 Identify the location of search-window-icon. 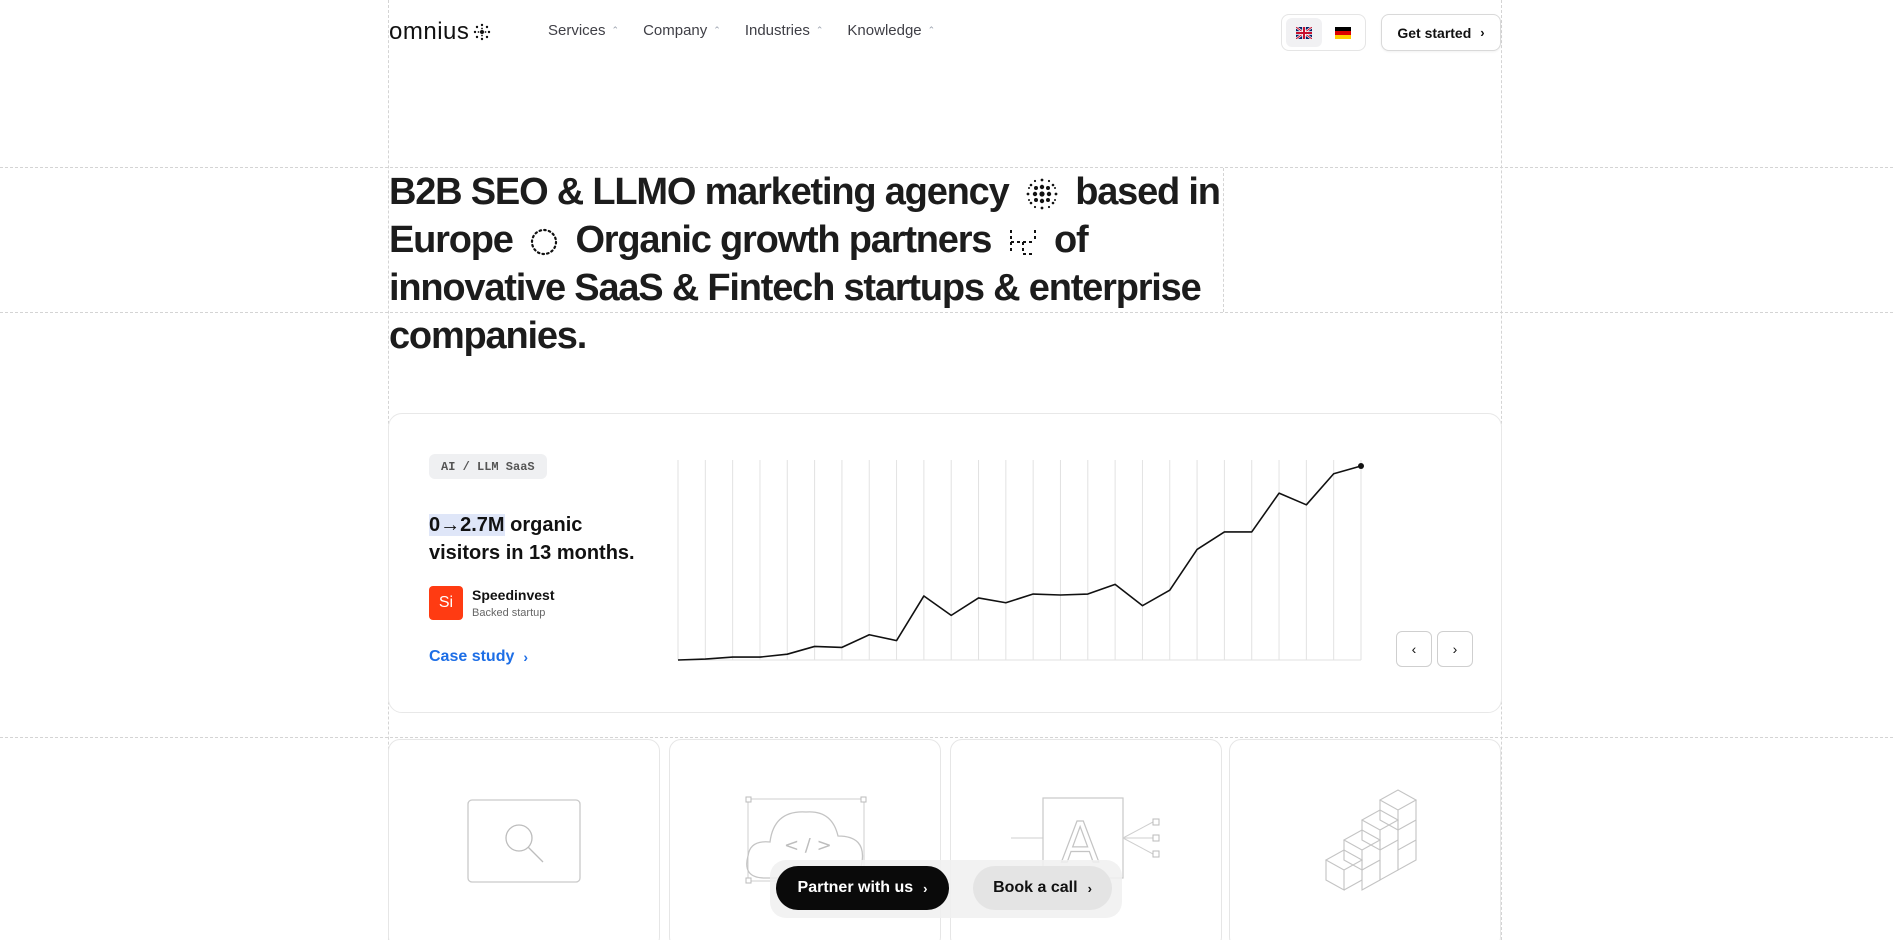
(524, 841).